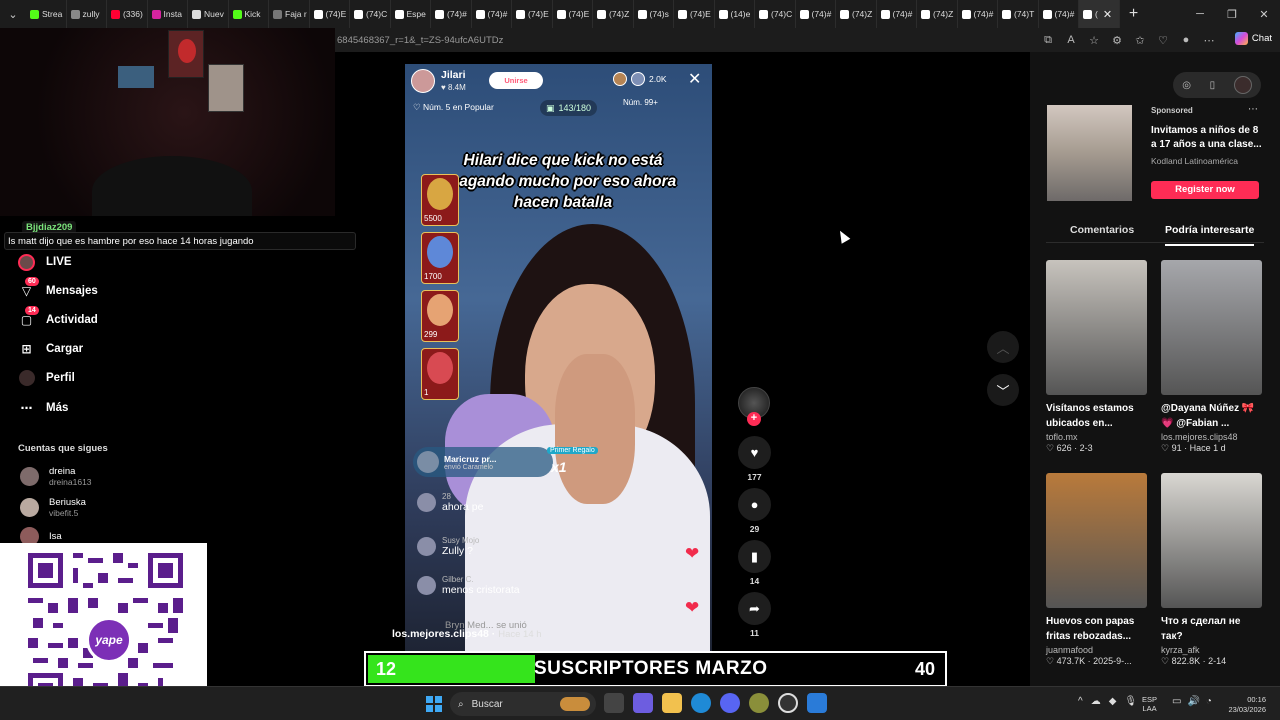  Describe the element at coordinates (735, 14) in the screenshot. I see `browser-tab: (14)e` at that location.